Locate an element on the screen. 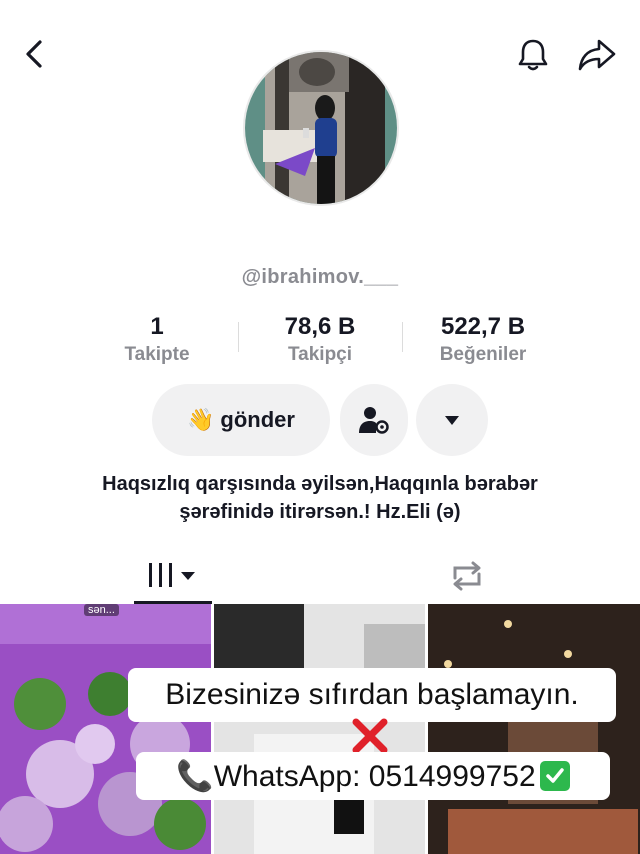  followers-label: Takipçi is located at coordinates (320, 354).